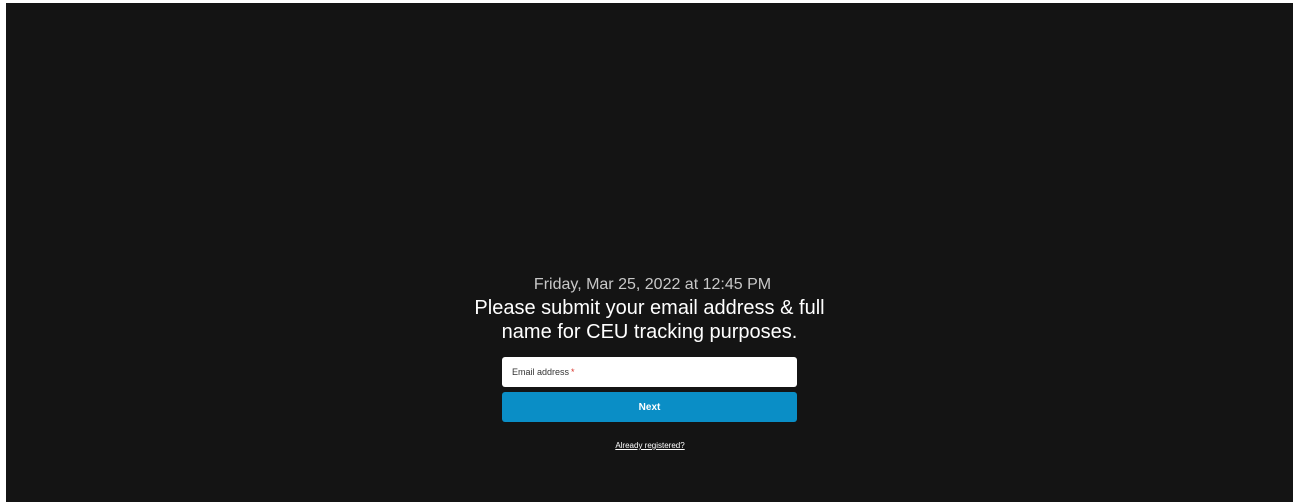 Image resolution: width=1297 pixels, height=502 pixels. What do you see at coordinates (541, 372) in the screenshot?
I see `email-field-label: Email address` at bounding box center [541, 372].